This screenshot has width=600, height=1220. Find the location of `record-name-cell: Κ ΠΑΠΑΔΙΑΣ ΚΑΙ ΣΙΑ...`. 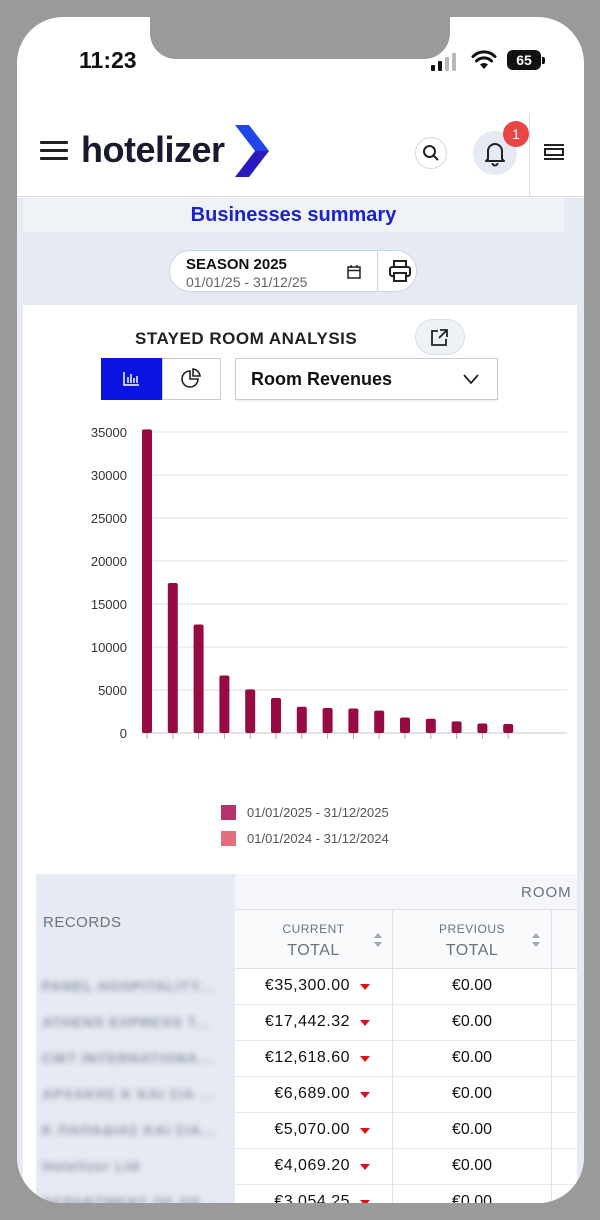

record-name-cell: Κ ΠΑΠΑΔΙΑΣ ΚΑΙ ΣΙΑ... is located at coordinates (135, 1131).